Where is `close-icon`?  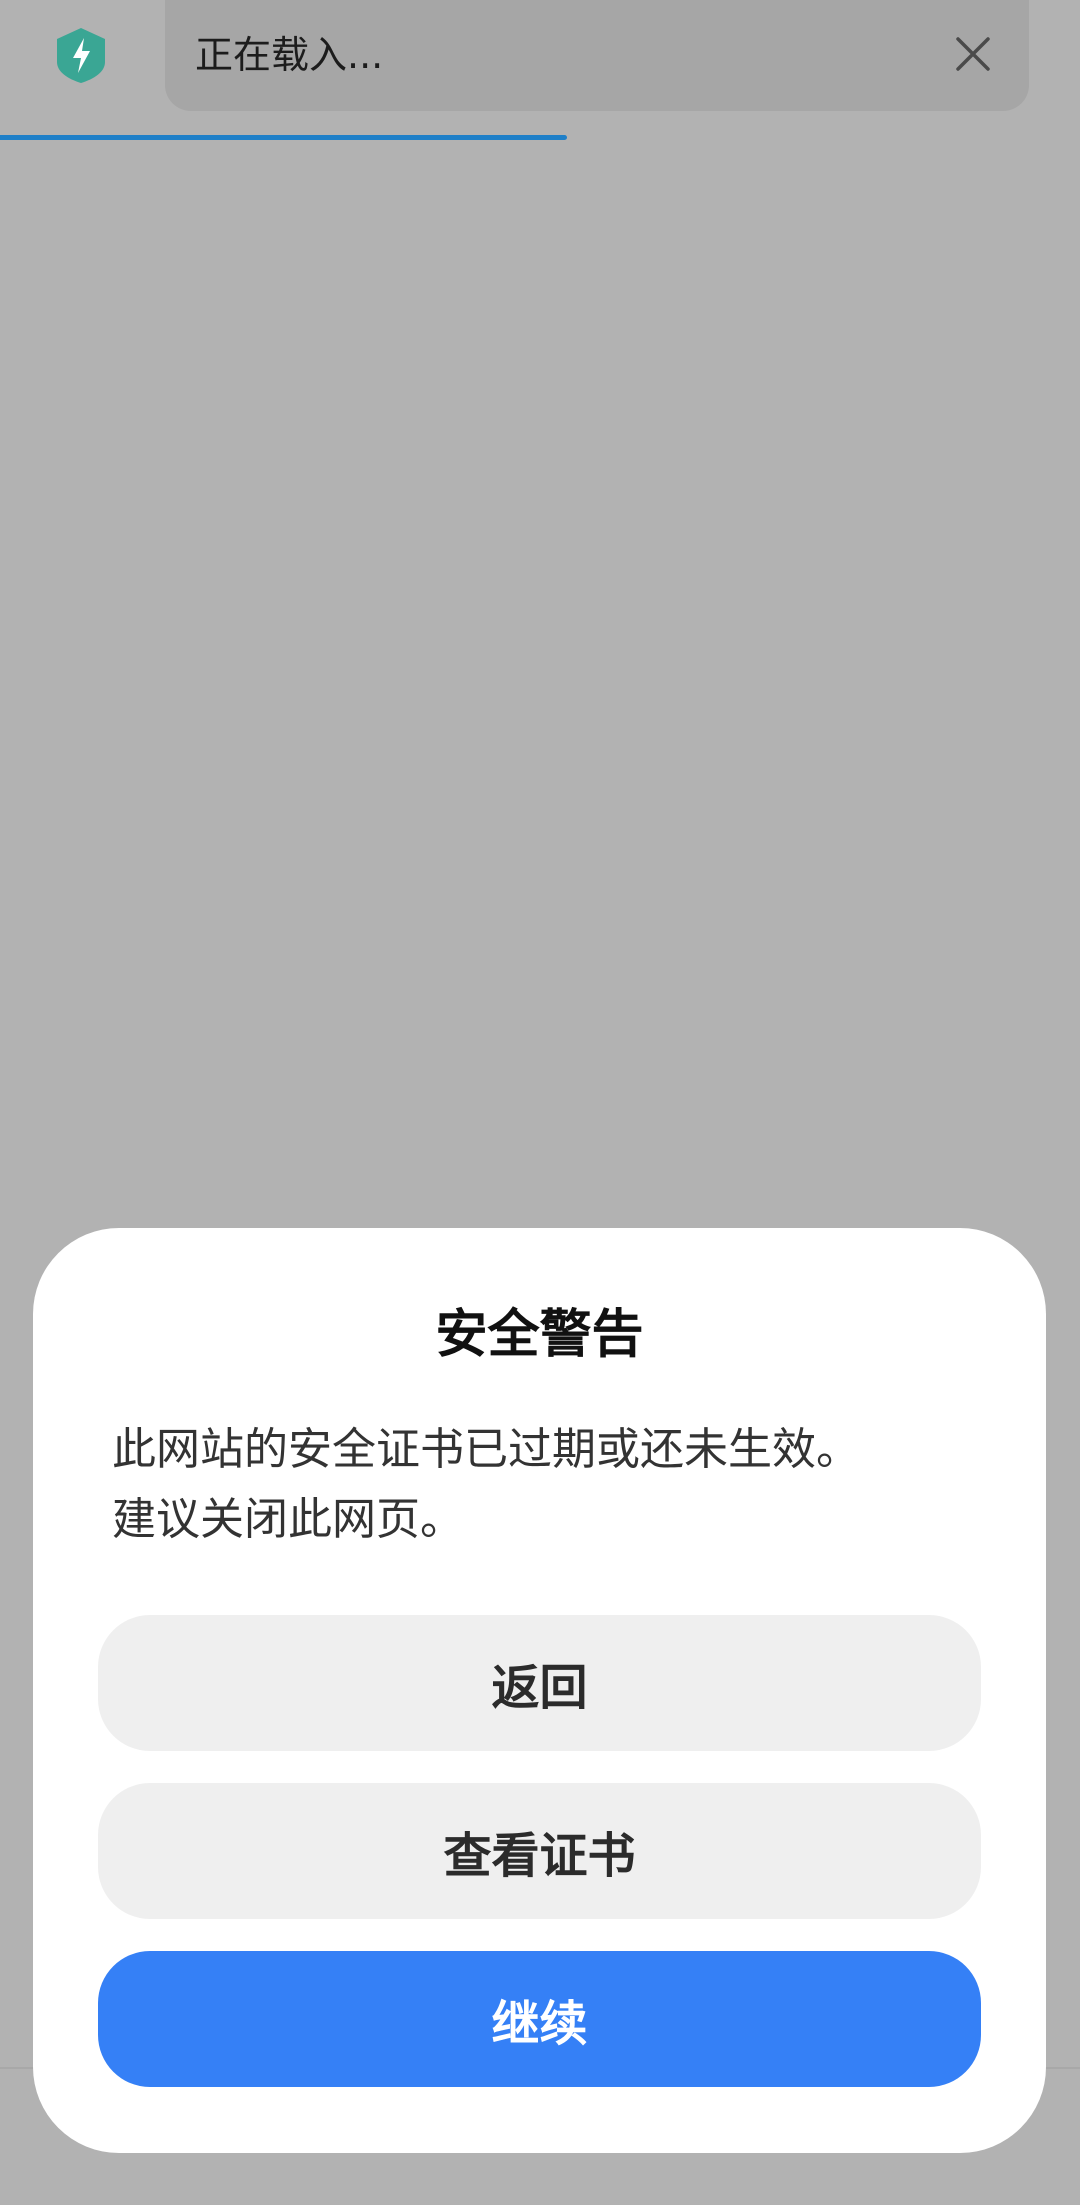
close-icon is located at coordinates (973, 54).